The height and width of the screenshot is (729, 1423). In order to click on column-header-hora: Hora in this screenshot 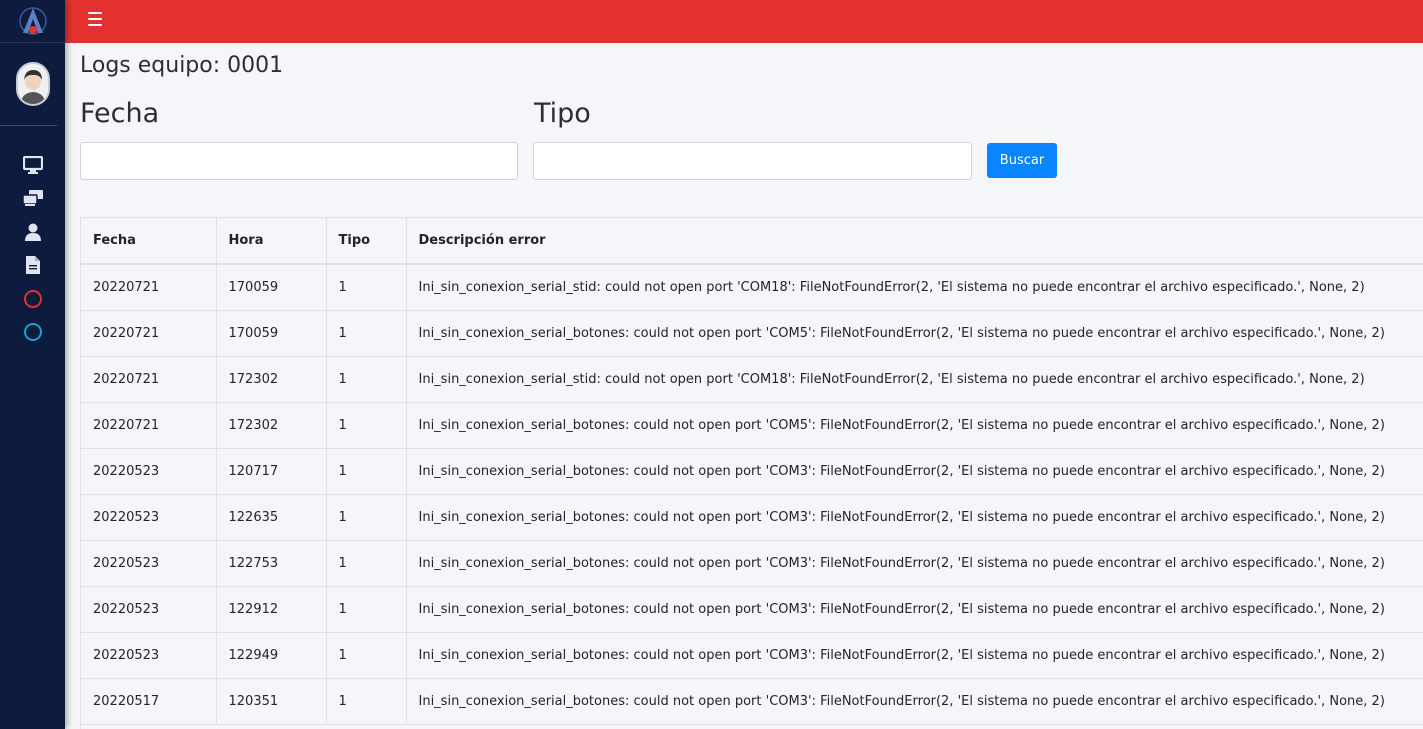, I will do `click(271, 241)`.